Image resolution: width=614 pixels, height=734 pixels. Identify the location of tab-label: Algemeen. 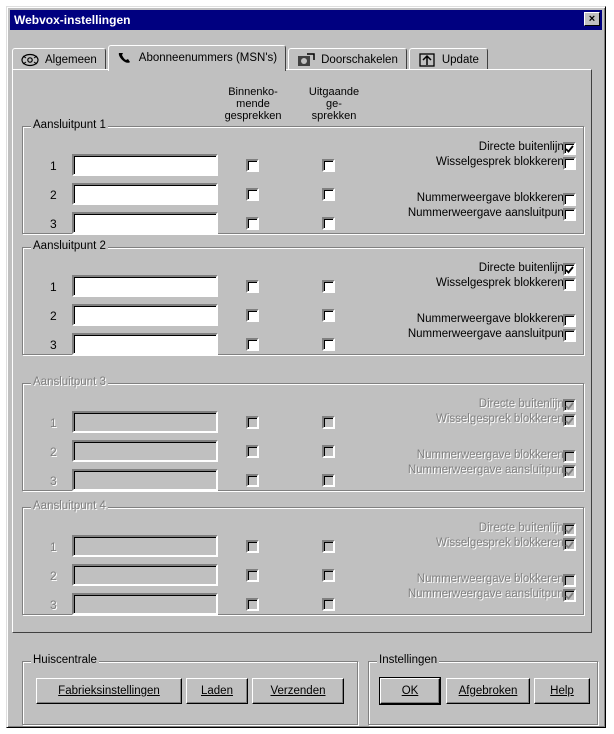
(71, 59).